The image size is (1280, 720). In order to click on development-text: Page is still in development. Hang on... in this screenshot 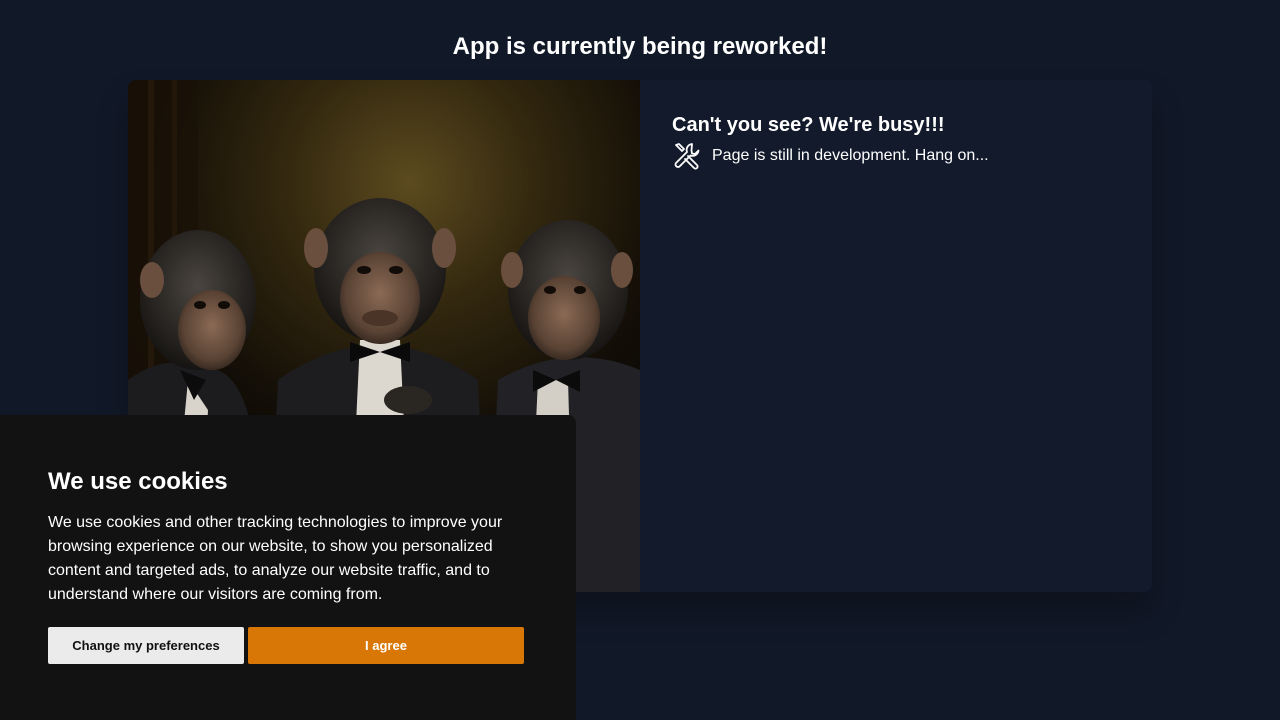, I will do `click(850, 155)`.